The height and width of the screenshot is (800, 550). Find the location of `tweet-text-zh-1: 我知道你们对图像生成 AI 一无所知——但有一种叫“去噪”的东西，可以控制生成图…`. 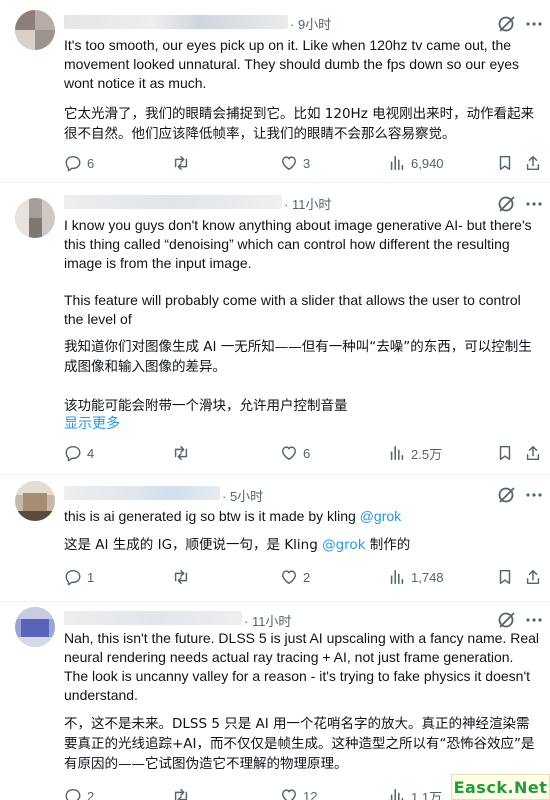

tweet-text-zh-1: 我知道你们对图像生成 AI 一无所知——但有一种叫“去噪”的东西，可以控制生成图… is located at coordinates (298, 357).